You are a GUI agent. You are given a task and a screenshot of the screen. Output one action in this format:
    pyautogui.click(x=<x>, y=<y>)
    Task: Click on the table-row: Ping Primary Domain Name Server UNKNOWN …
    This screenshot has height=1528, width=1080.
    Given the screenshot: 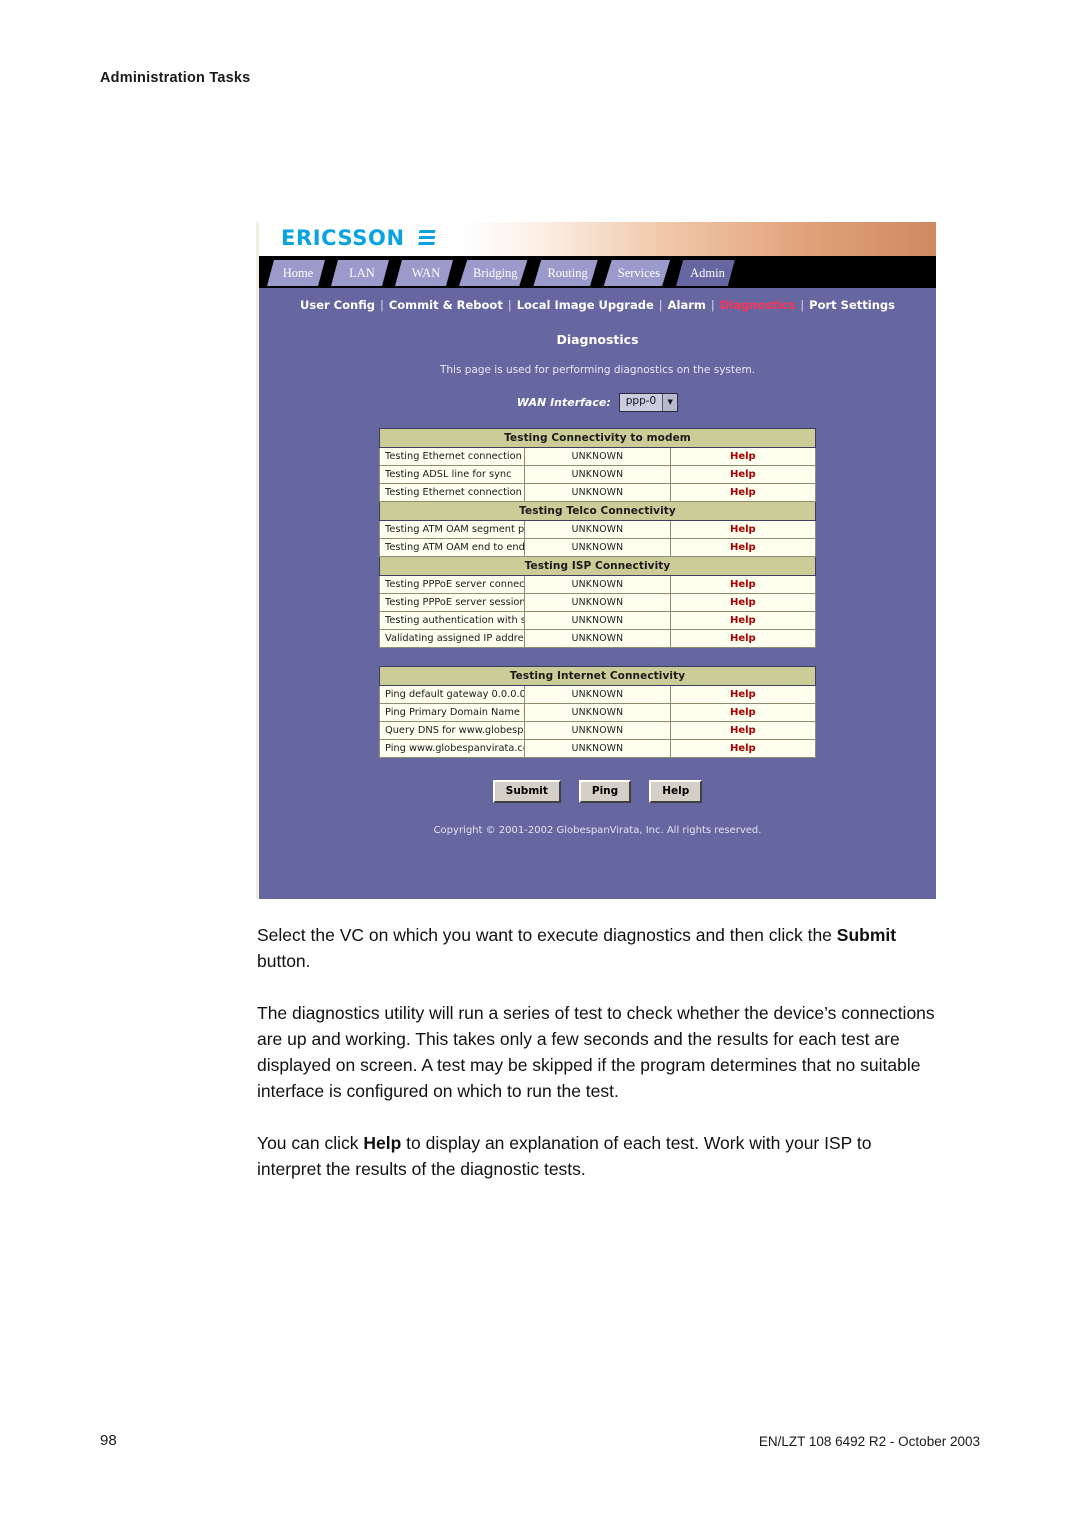 What is the action you would take?
    pyautogui.click(x=597, y=712)
    